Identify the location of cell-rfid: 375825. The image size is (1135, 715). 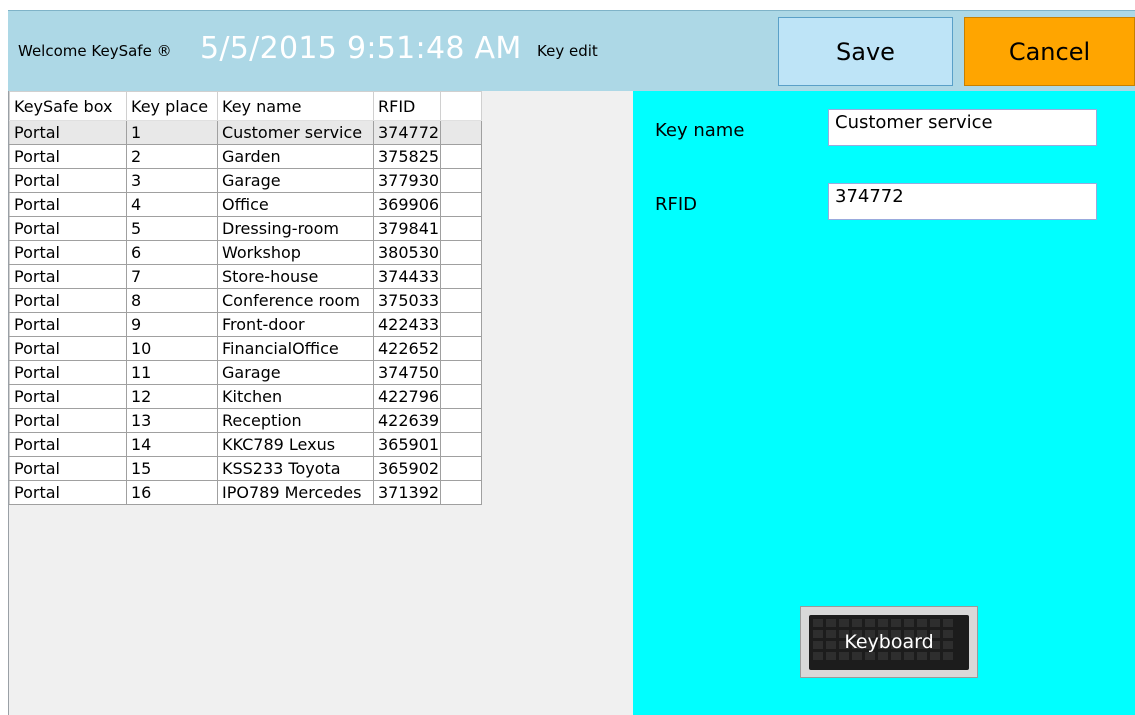
(407, 156).